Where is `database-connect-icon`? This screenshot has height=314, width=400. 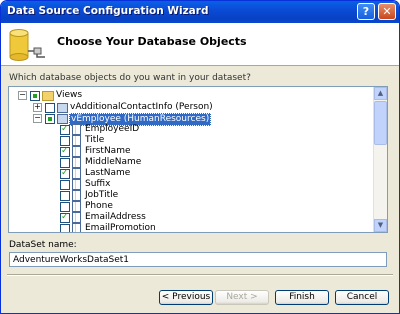
database-connect-icon is located at coordinates (27, 45).